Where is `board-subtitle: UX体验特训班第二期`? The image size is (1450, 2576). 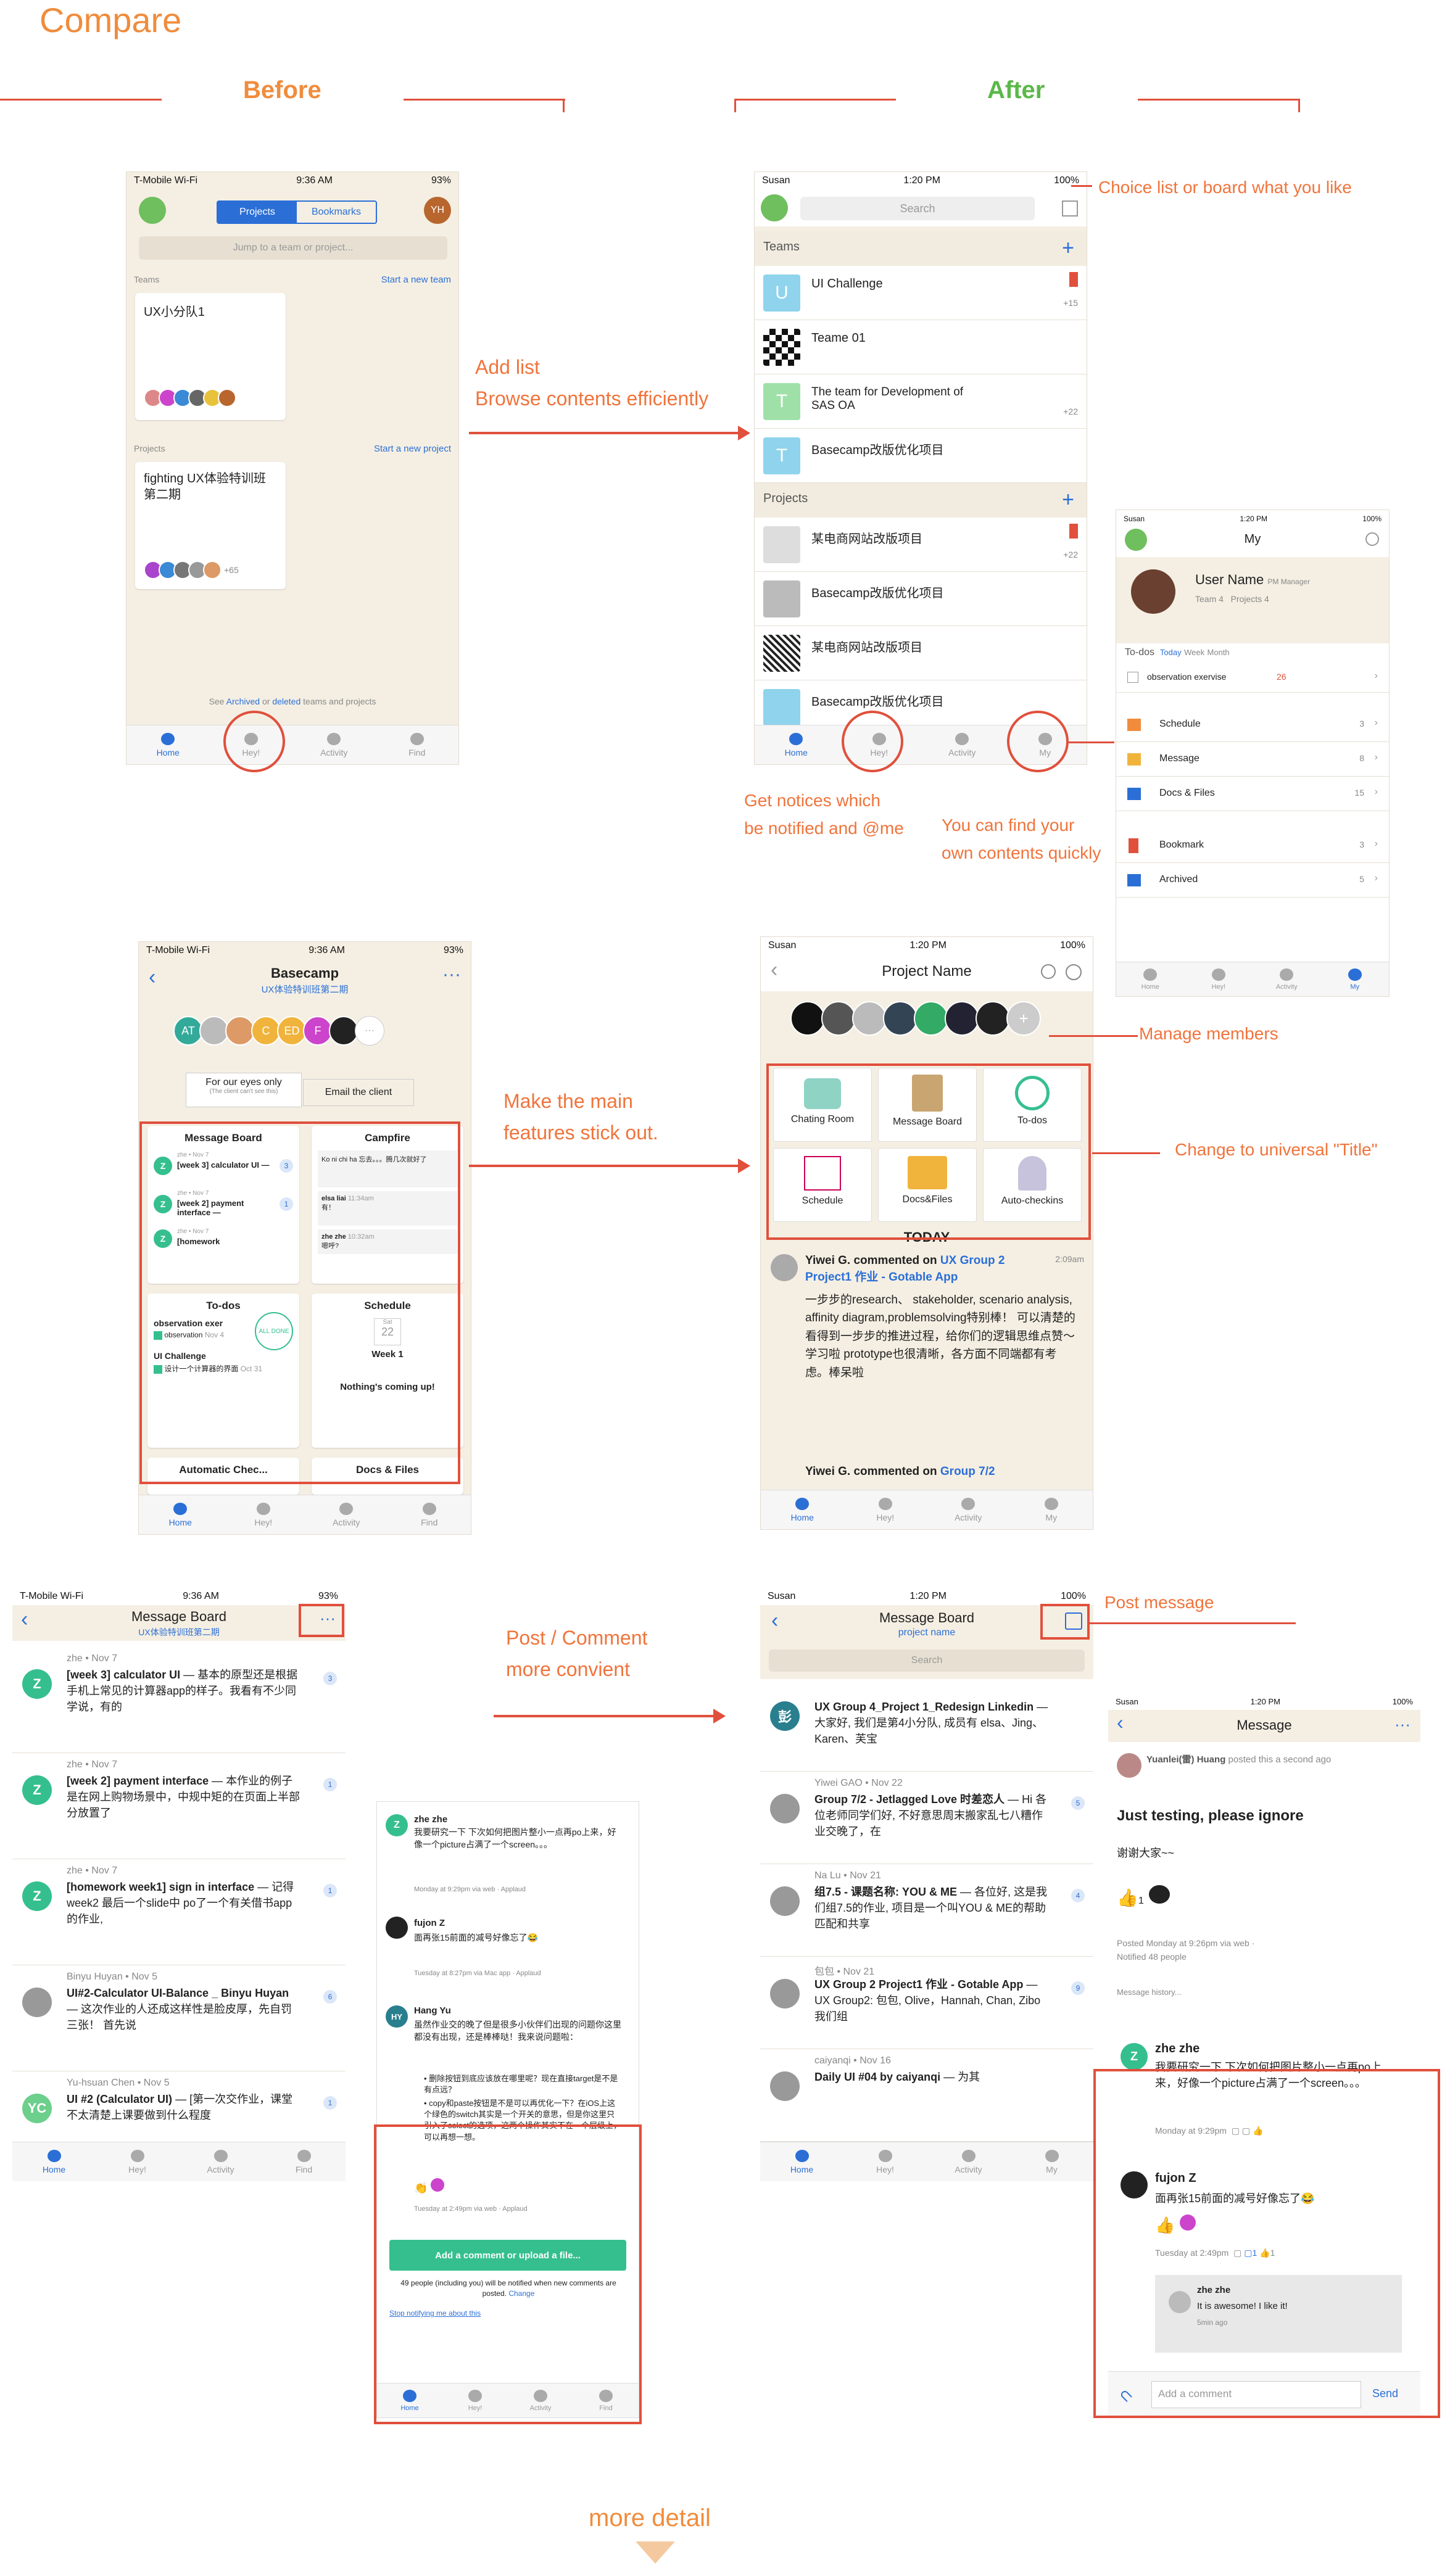
board-subtitle: UX体验特训班第二期 is located at coordinates (179, 1632).